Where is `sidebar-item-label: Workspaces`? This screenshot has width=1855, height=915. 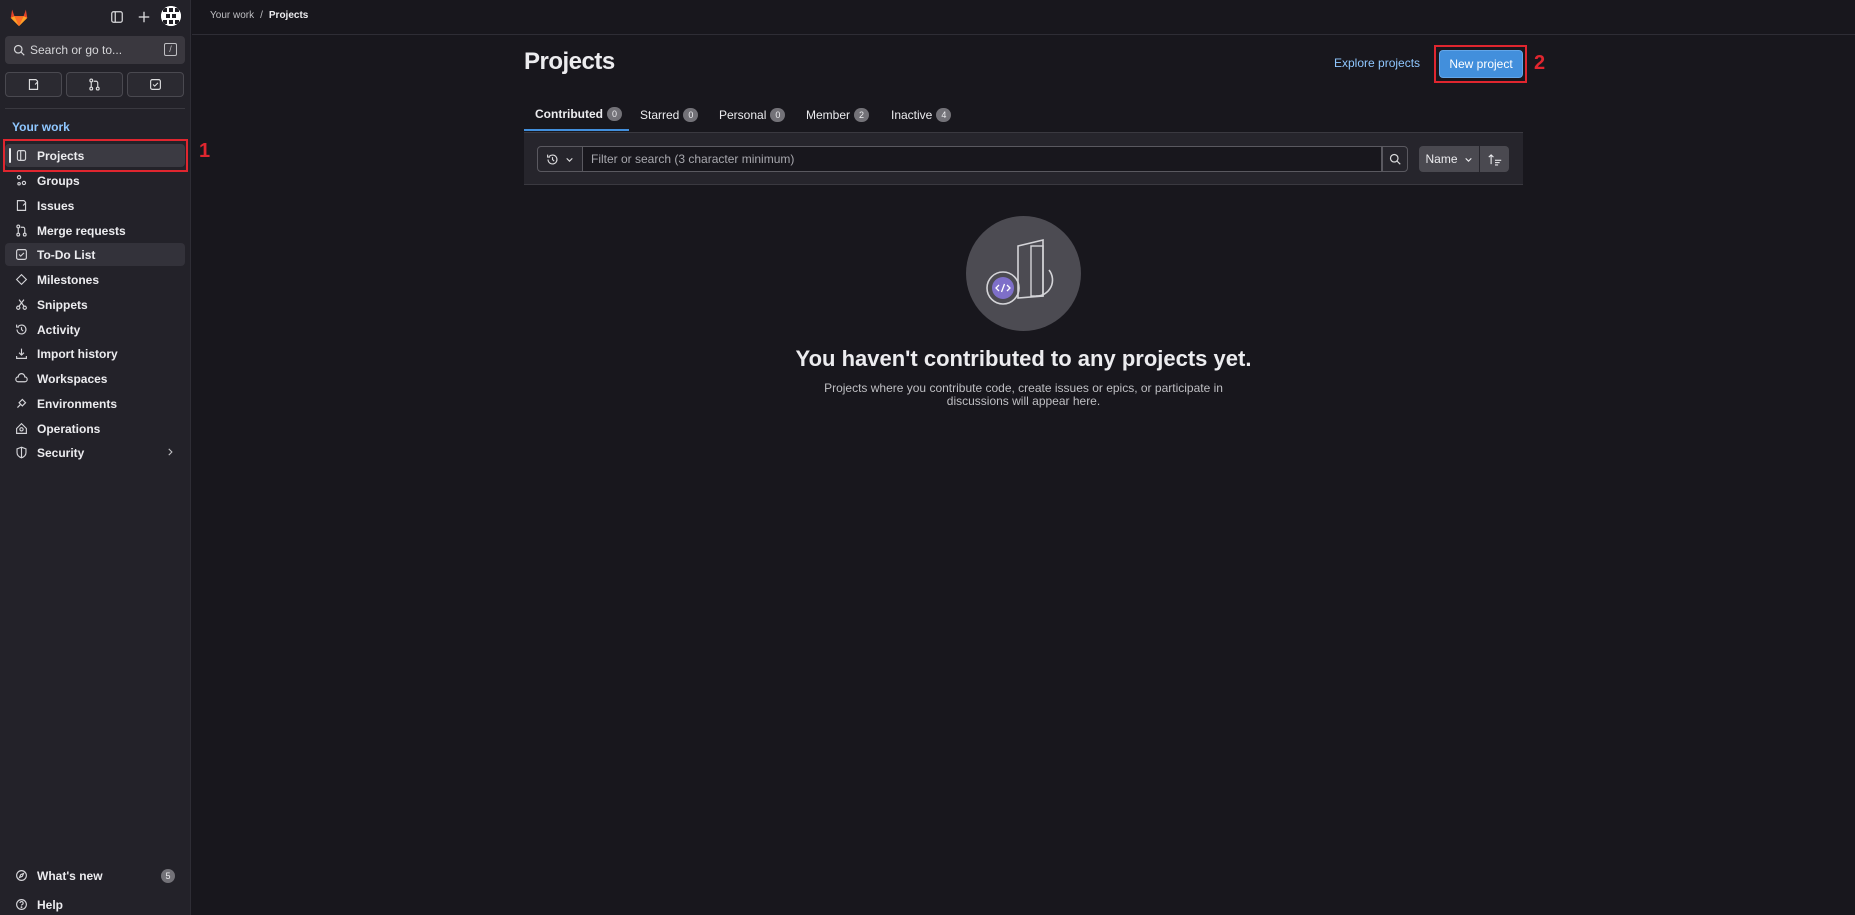 sidebar-item-label: Workspaces is located at coordinates (72, 378).